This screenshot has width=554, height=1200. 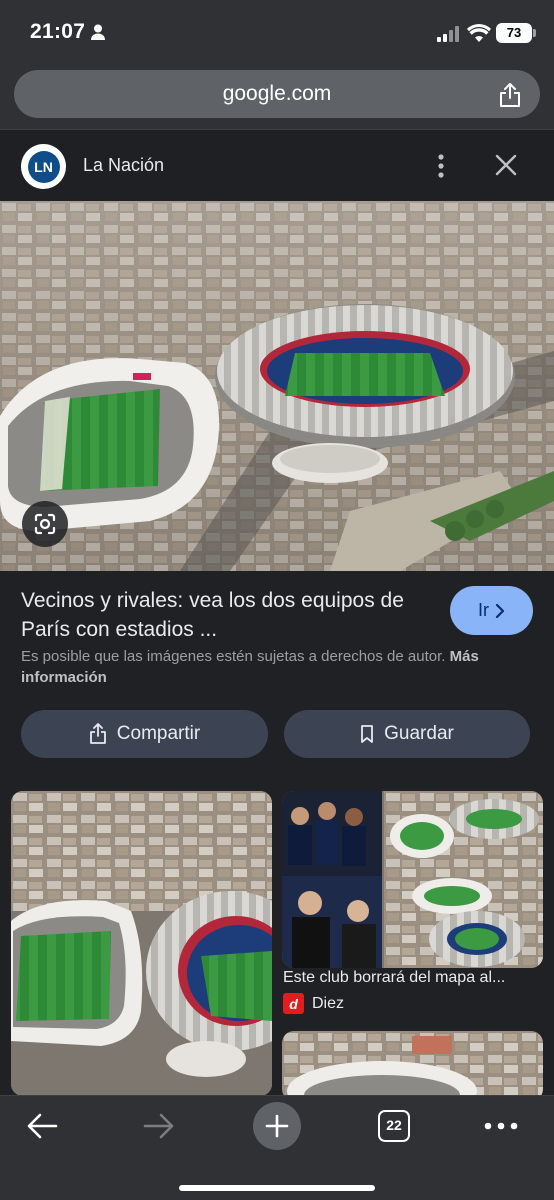 What do you see at coordinates (394, 1126) in the screenshot?
I see `tab-switcher-button: 22` at bounding box center [394, 1126].